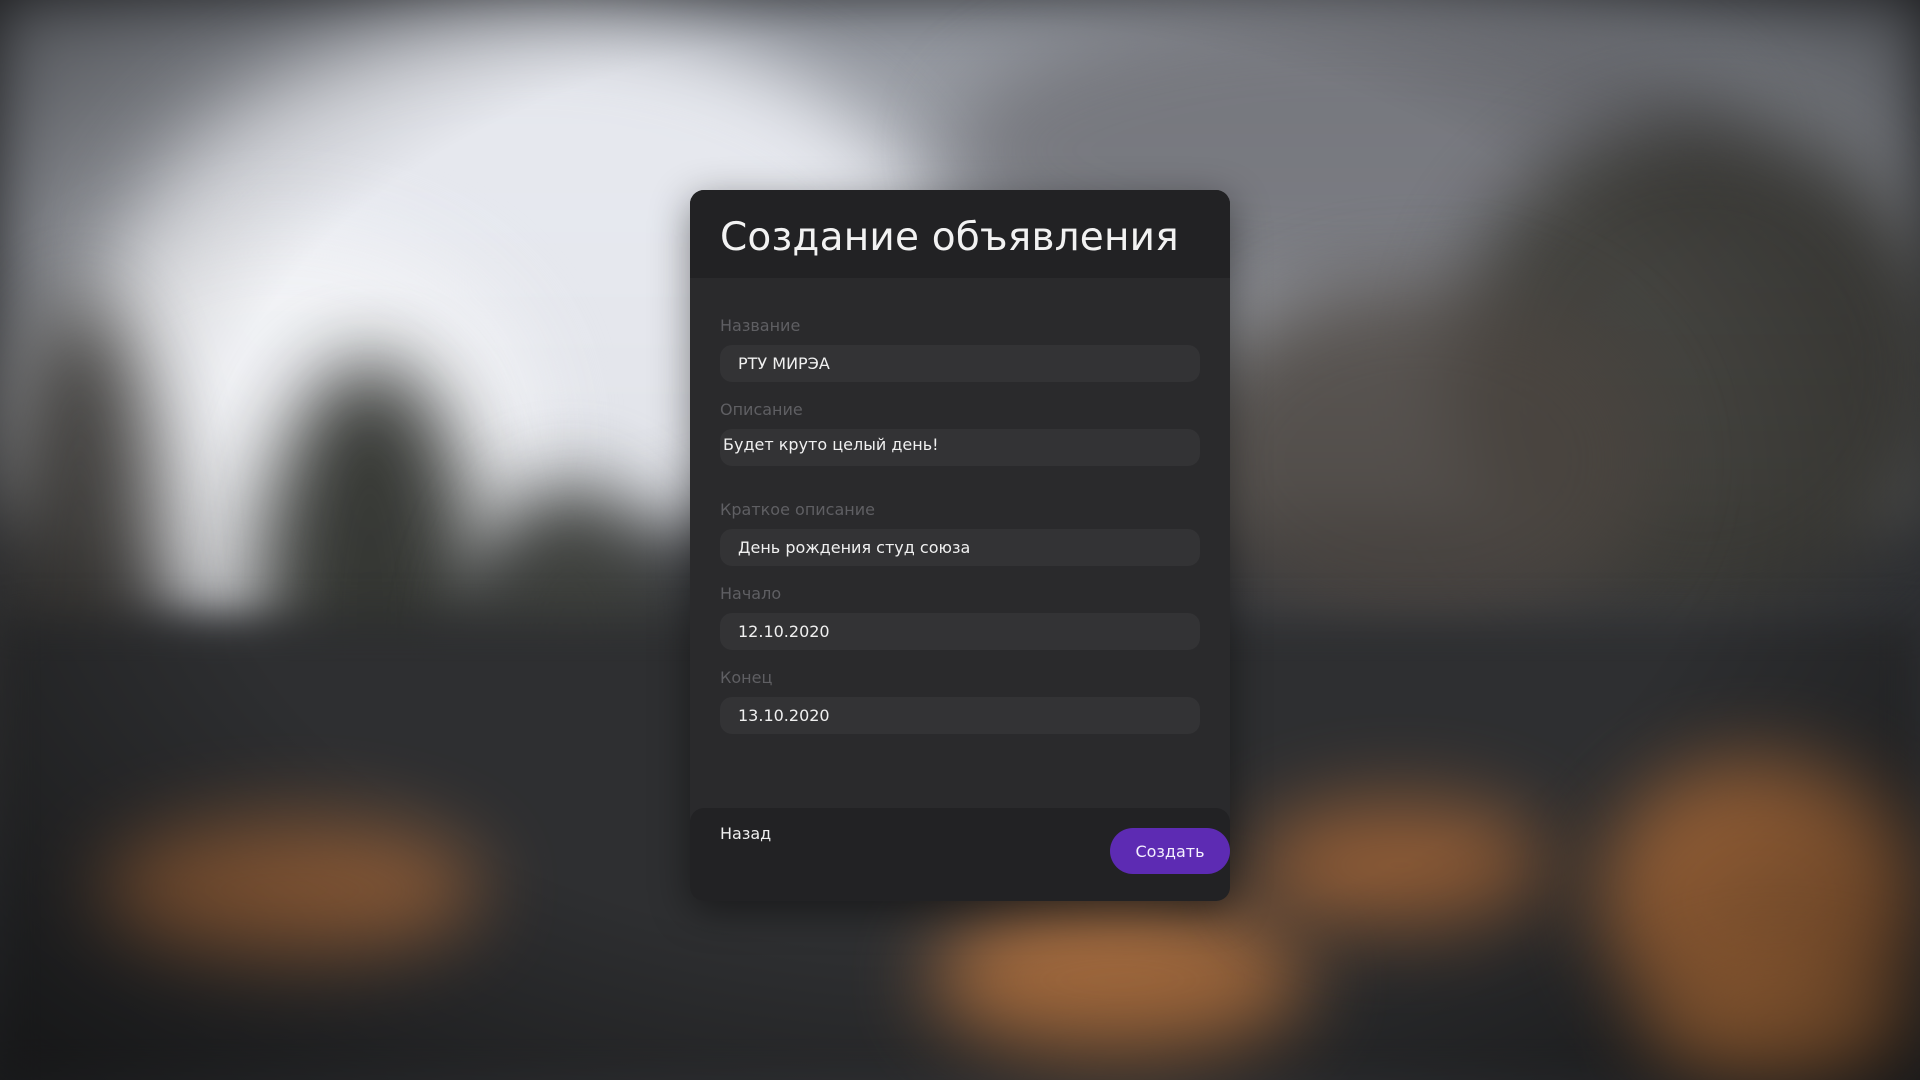 This screenshot has width=1920, height=1080. What do you see at coordinates (960, 715) in the screenshot?
I see `end-date-input` at bounding box center [960, 715].